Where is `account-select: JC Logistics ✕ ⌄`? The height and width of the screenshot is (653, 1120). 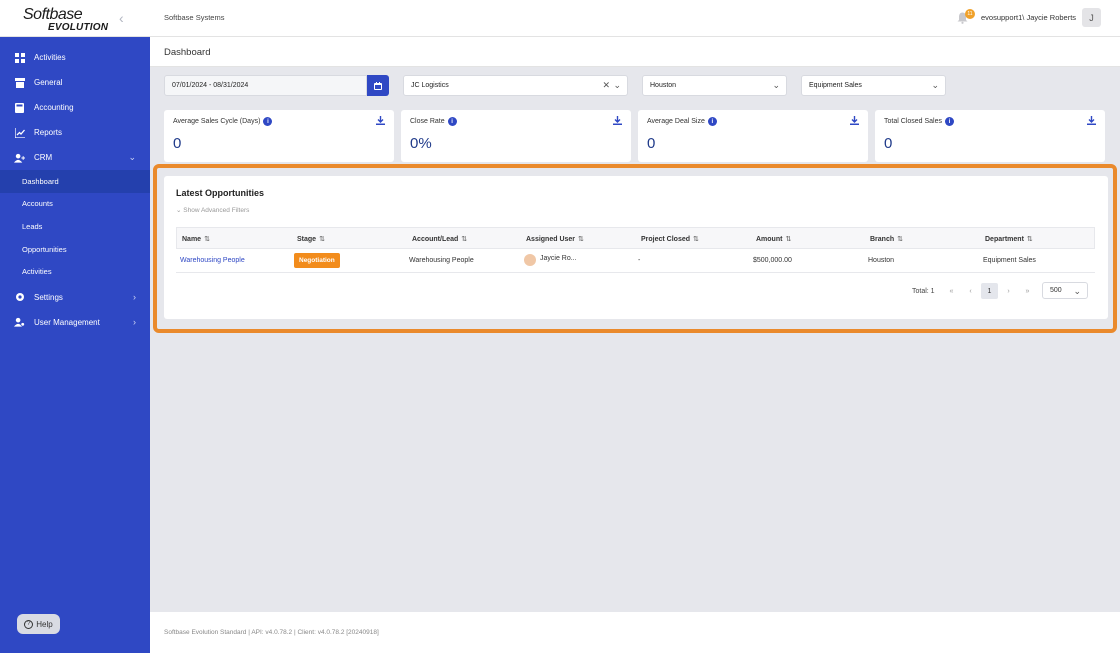 account-select: JC Logistics ✕ ⌄ is located at coordinates (515, 85).